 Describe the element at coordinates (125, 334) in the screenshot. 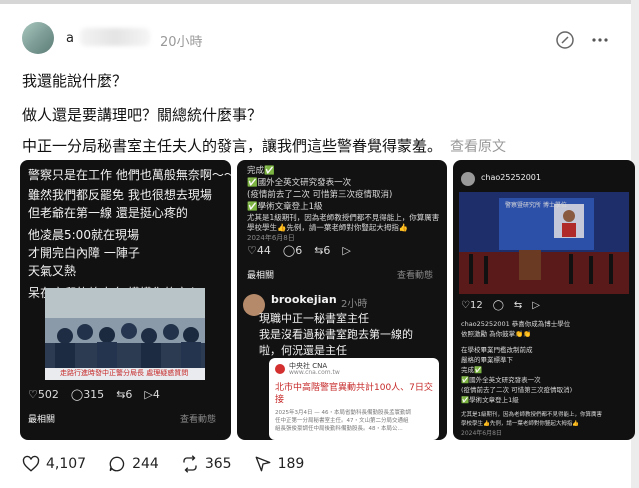

I see `police-photo` at that location.